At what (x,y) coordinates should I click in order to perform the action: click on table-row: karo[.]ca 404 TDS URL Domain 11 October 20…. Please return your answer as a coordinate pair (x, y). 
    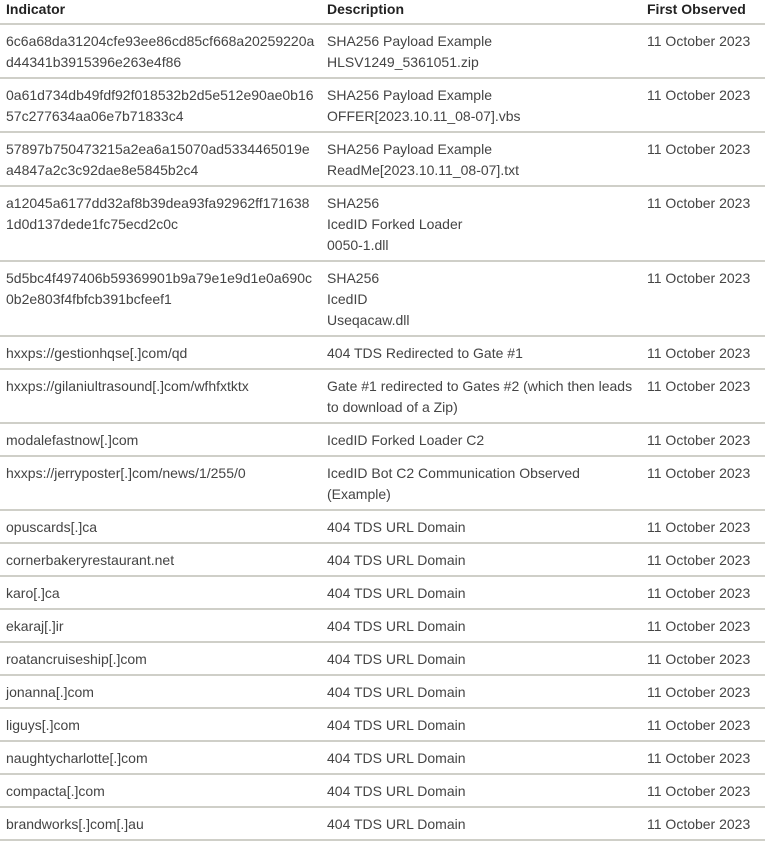
    Looking at the image, I should click on (382, 593).